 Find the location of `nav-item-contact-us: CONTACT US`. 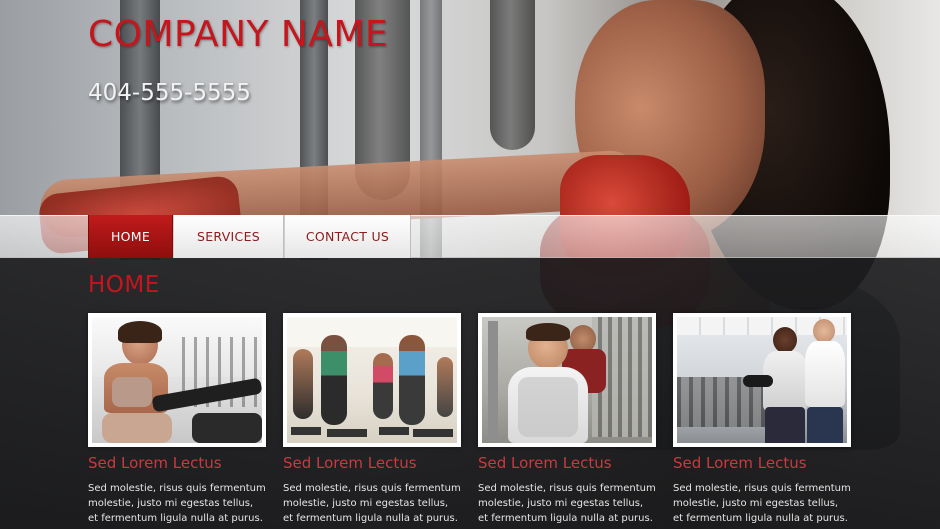

nav-item-contact-us: CONTACT US is located at coordinates (347, 236).